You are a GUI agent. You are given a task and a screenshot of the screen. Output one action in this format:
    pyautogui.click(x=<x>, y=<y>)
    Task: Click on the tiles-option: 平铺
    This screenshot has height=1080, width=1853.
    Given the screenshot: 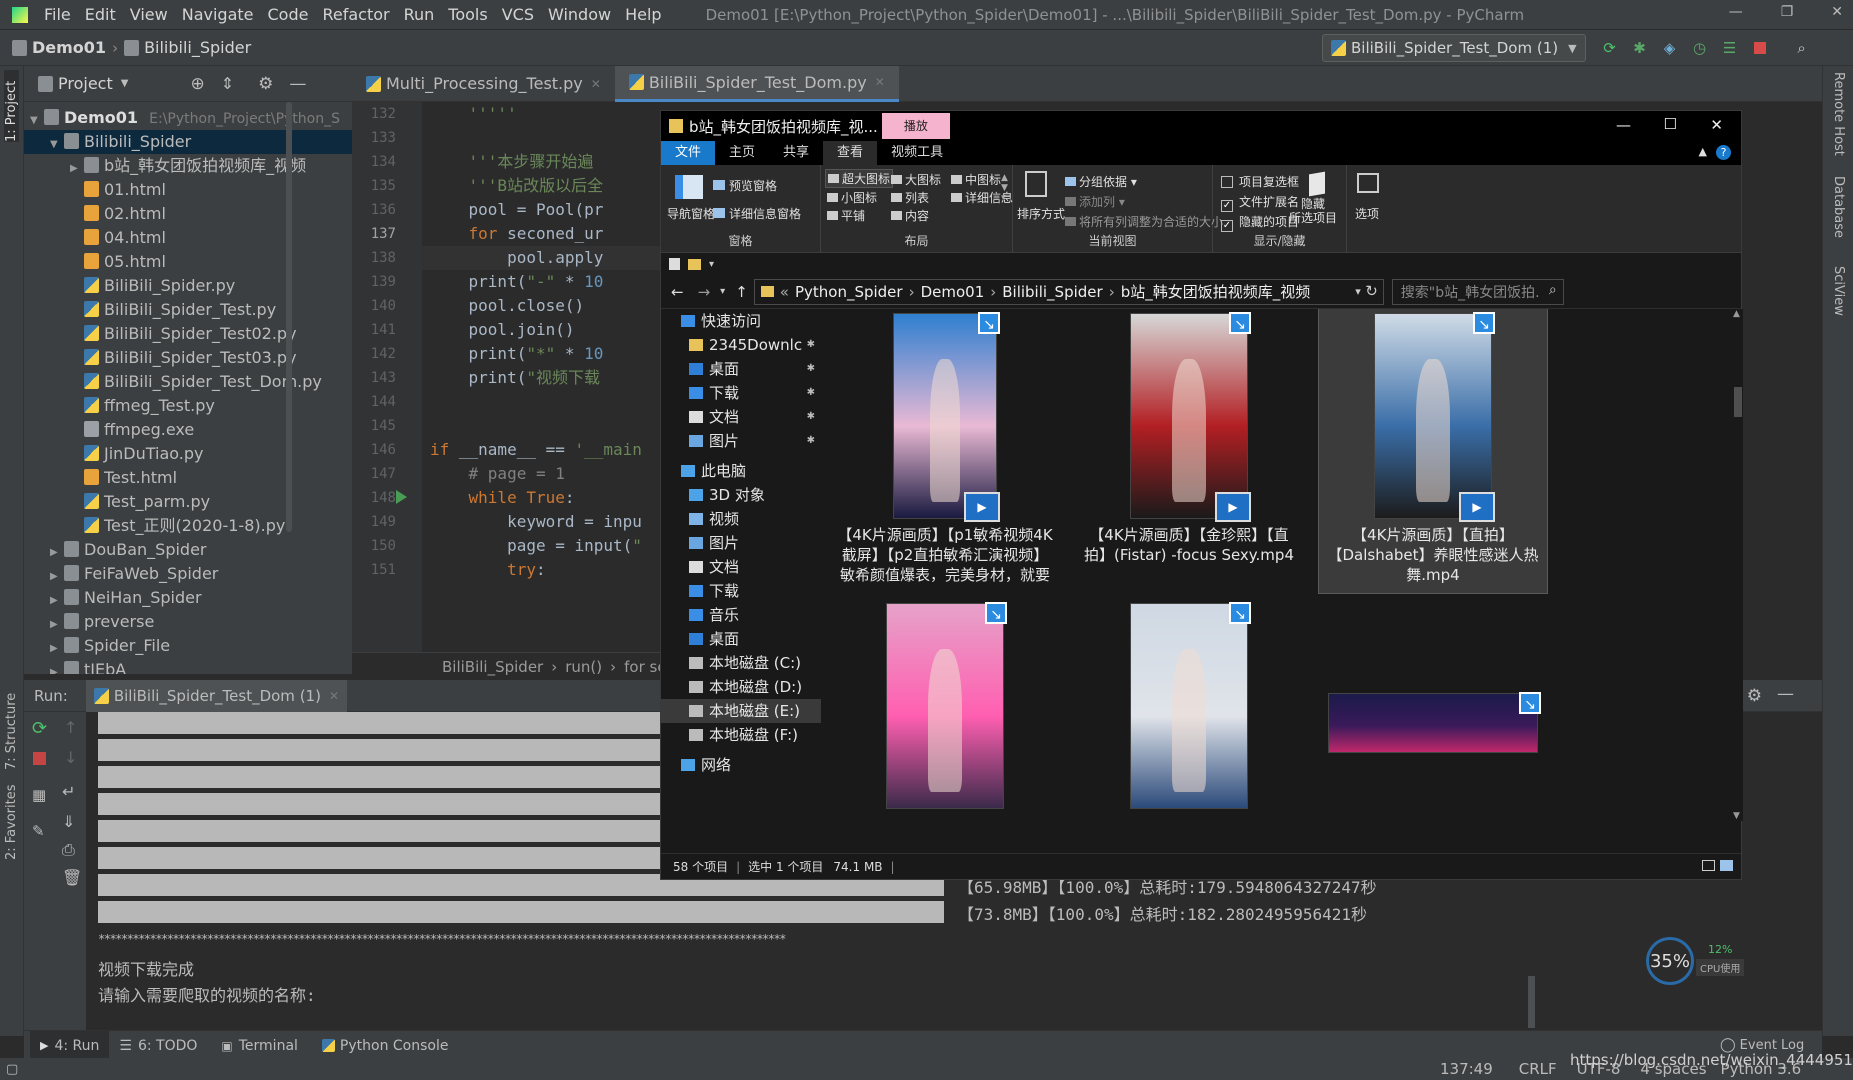 What is the action you would take?
    pyautogui.click(x=846, y=215)
    